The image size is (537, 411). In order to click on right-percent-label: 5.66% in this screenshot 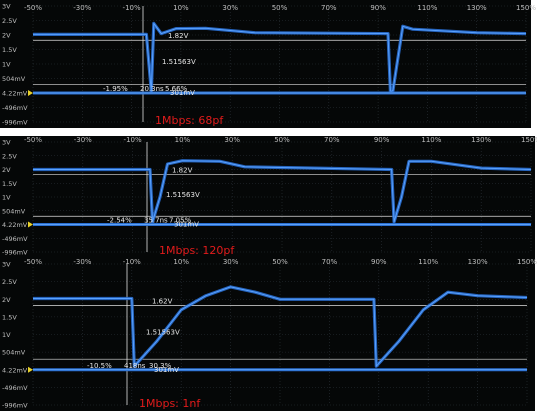, I will do `click(176, 89)`.